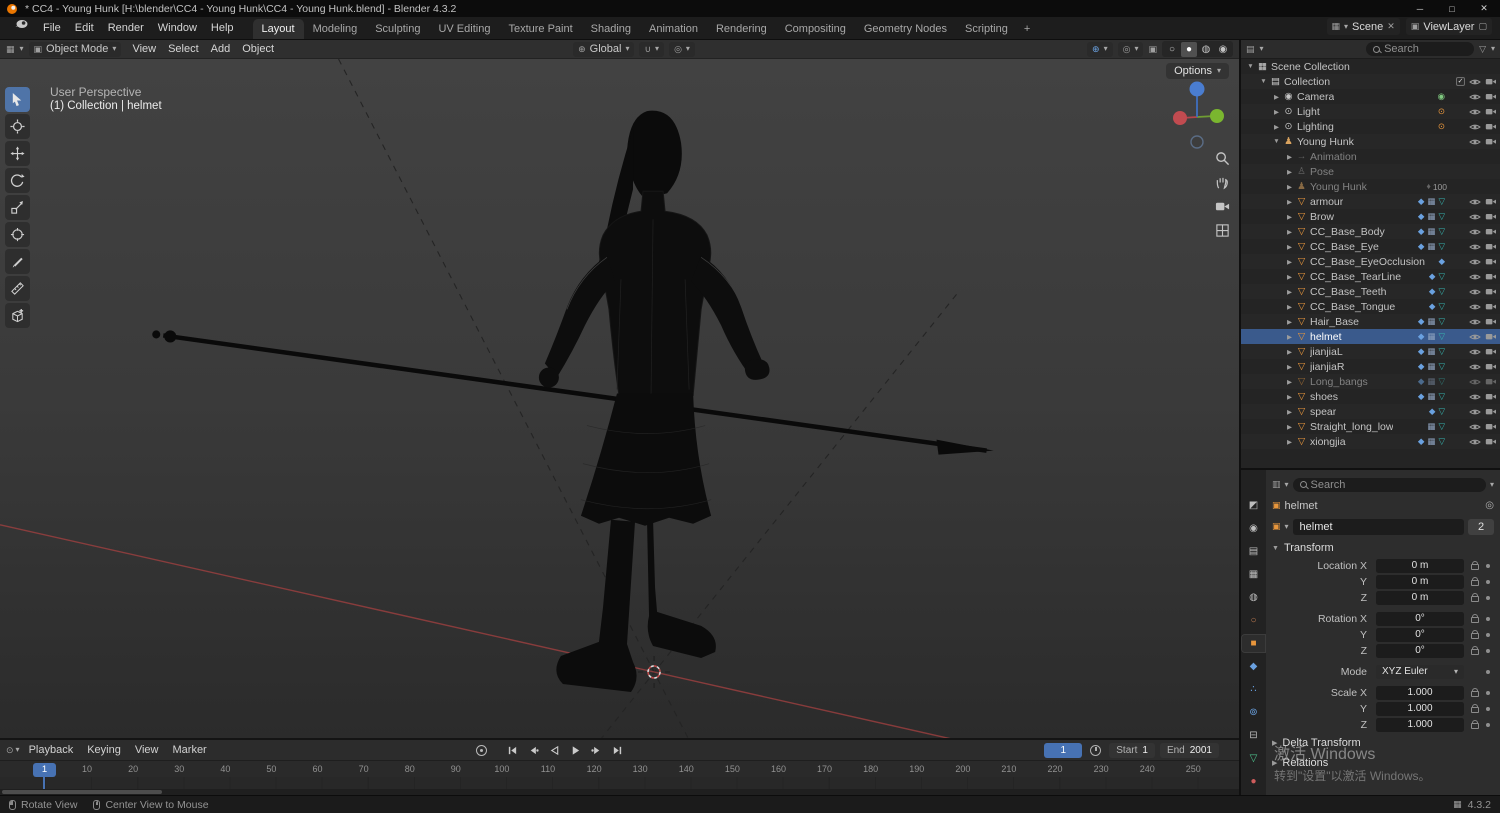 The width and height of the screenshot is (1500, 813). Describe the element at coordinates (1370, 396) in the screenshot. I see `outliner-row: shoes ◆ ▦ ▽ ♦ ◉ ⊙` at that location.